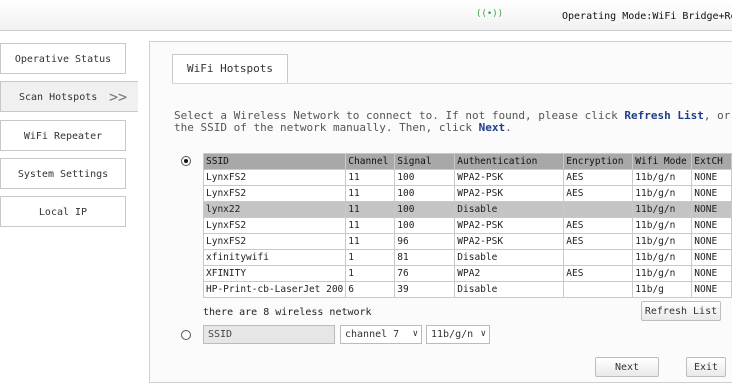 Image resolution: width=732 pixels, height=383 pixels. I want to click on sidebar-item-wifi-repeater: WiFi Repeater, so click(63, 135).